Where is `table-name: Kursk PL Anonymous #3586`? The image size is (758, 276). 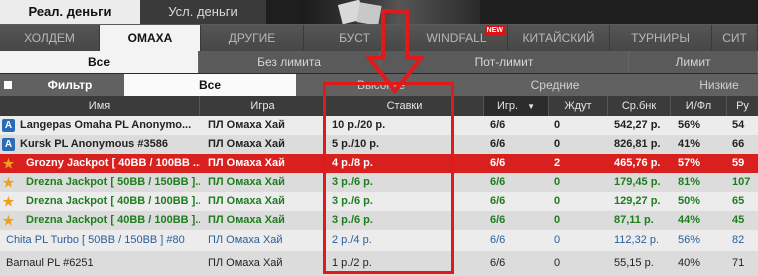
table-name: Kursk PL Anonymous #3586 is located at coordinates (94, 144).